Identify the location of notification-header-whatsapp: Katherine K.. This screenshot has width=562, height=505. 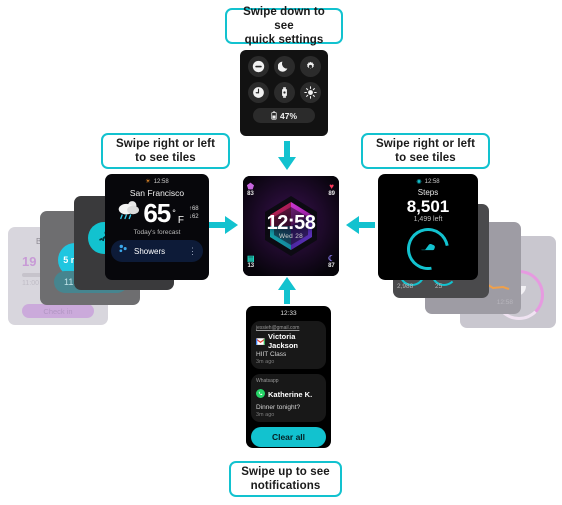
(288, 394).